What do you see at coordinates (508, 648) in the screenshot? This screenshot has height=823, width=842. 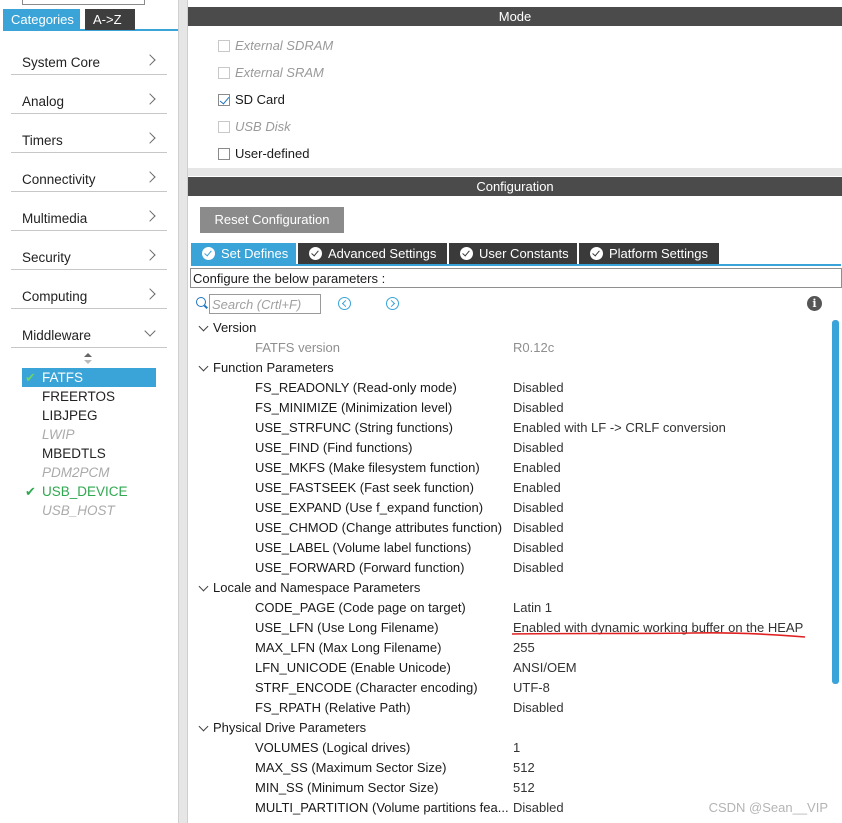 I see `tree-param-row: MAX_LFN (Max Long Filename) 255` at bounding box center [508, 648].